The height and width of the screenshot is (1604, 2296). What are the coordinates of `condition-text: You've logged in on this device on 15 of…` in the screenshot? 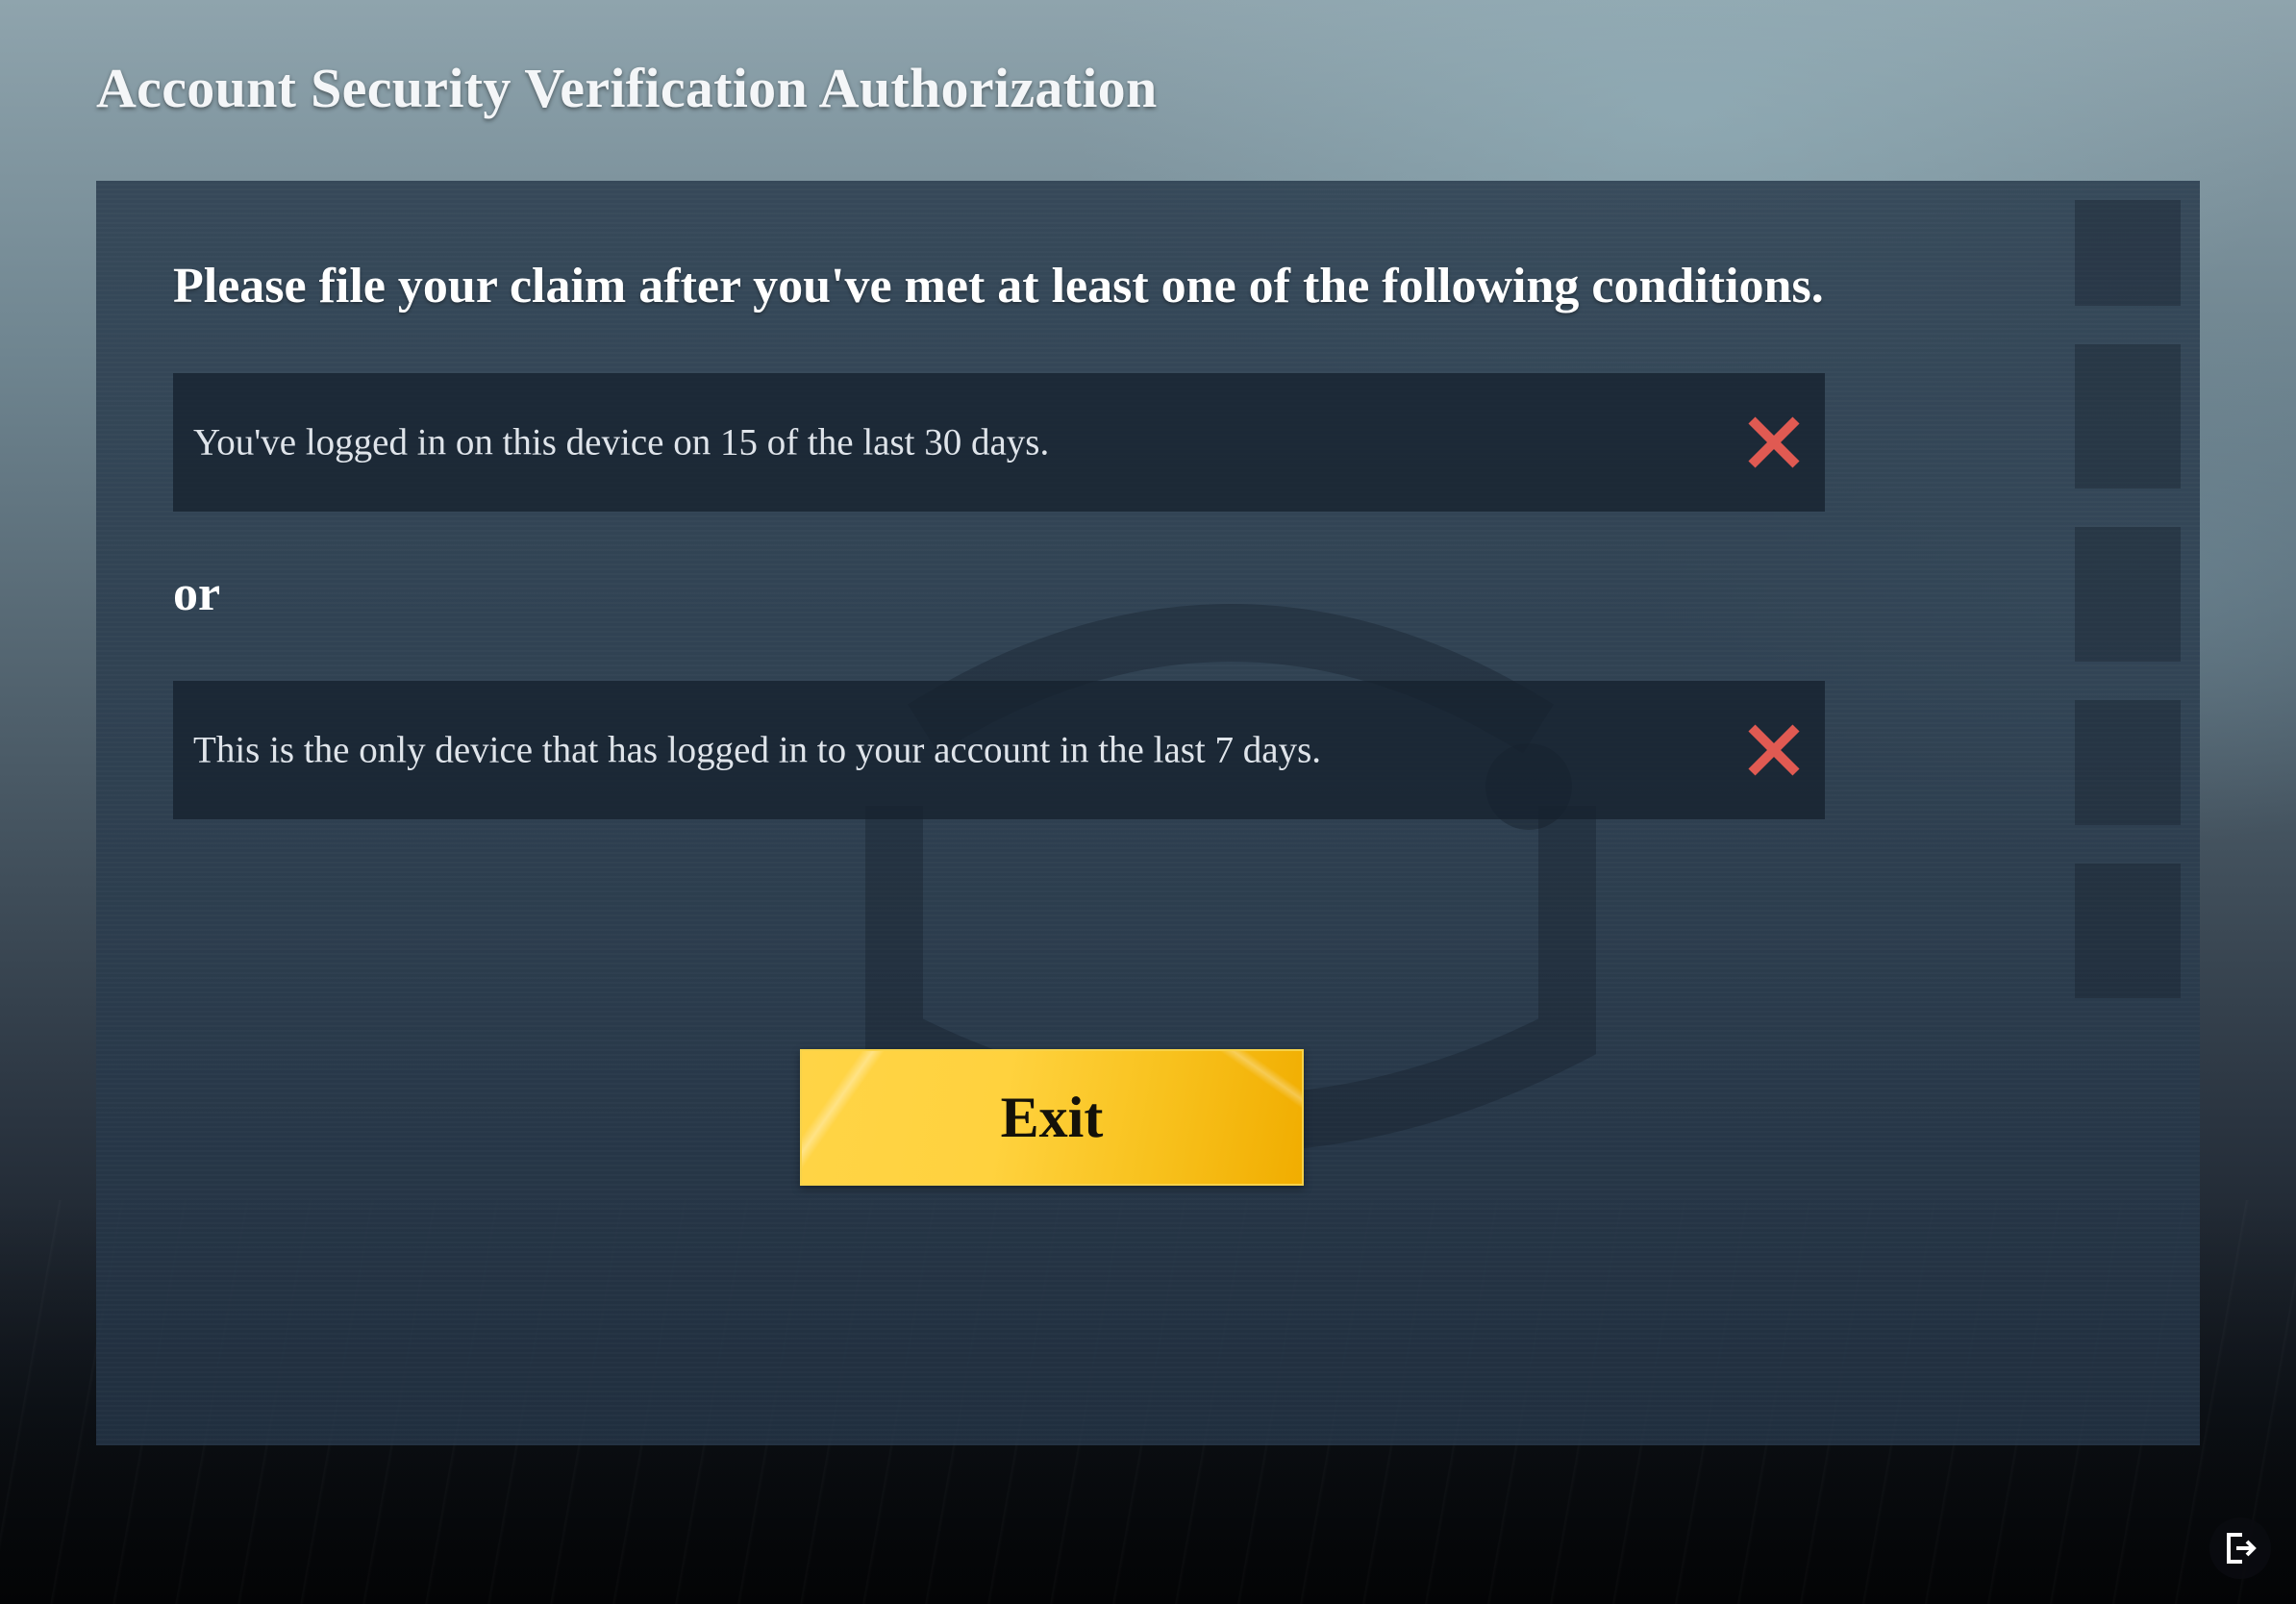 It's located at (621, 442).